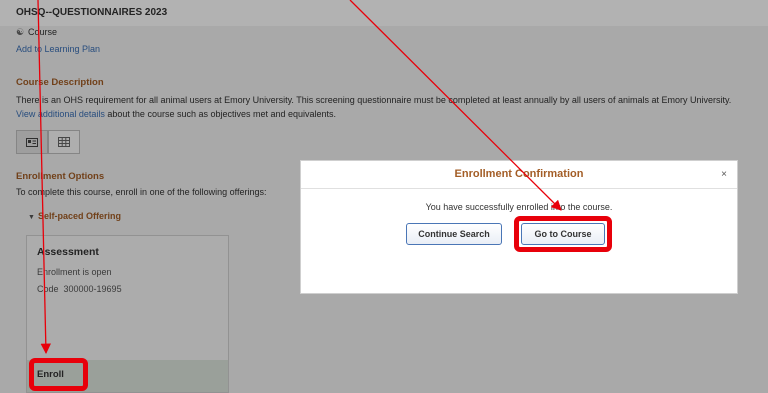 This screenshot has height=393, width=768. Describe the element at coordinates (44, 177) in the screenshot. I see `arrow-to-enroll` at that location.